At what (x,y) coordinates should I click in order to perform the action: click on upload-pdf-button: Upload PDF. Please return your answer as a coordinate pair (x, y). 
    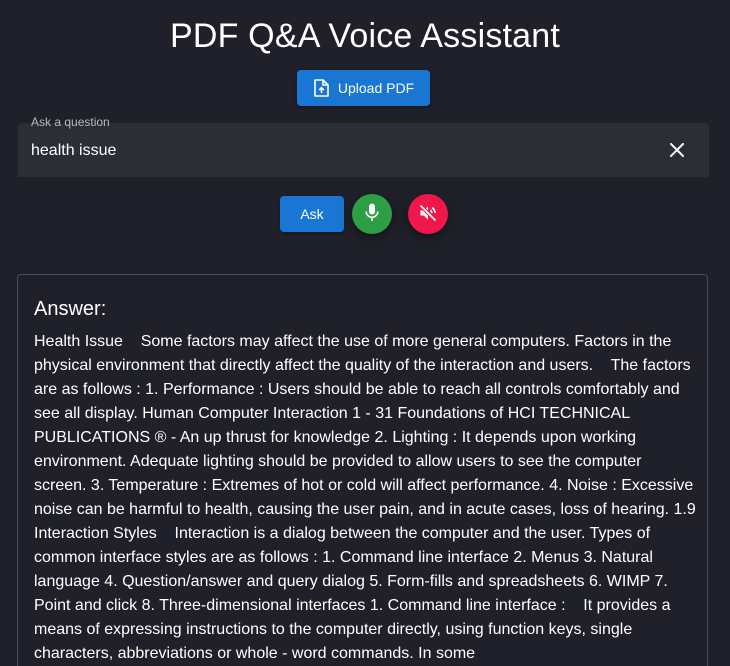
    Looking at the image, I should click on (363, 88).